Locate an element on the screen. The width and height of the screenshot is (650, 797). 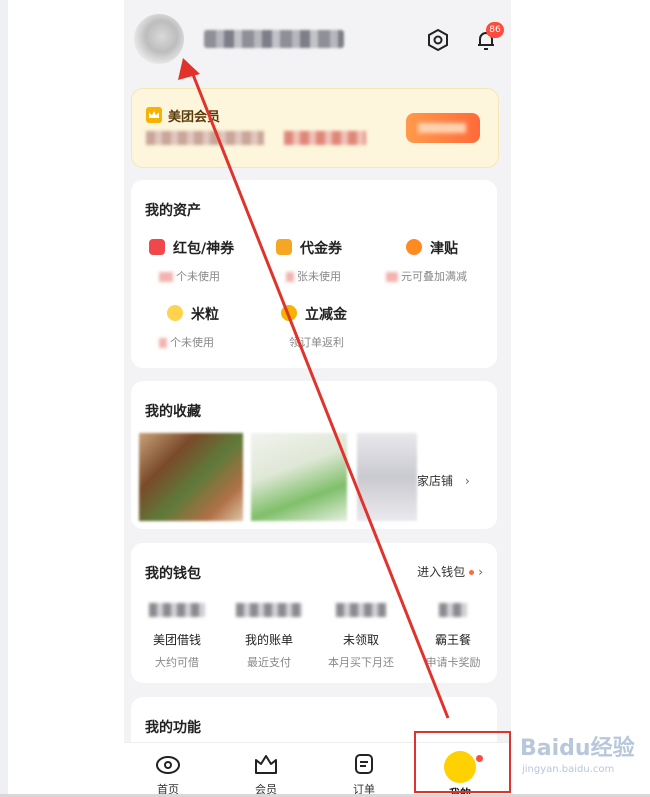
watermark-brand: Baidu经验 is located at coordinates (577, 748).